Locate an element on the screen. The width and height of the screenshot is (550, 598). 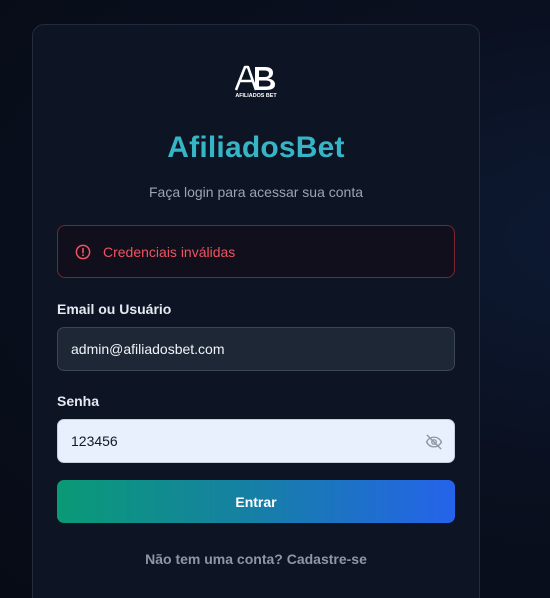
logo-subtext: AFILIADOS BET is located at coordinates (256, 96).